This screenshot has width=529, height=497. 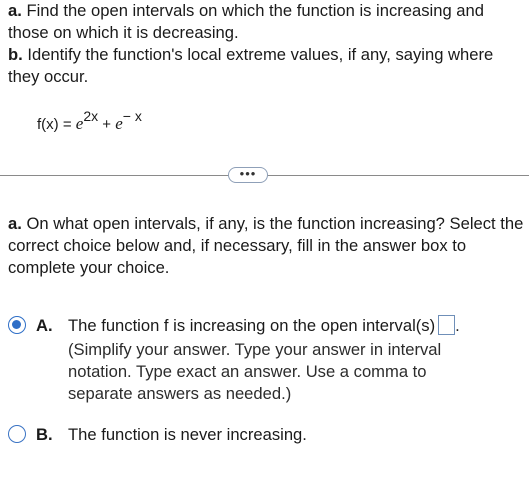 I want to click on function-formula: f(x) = e2x + e− x, so click(x=89, y=121).